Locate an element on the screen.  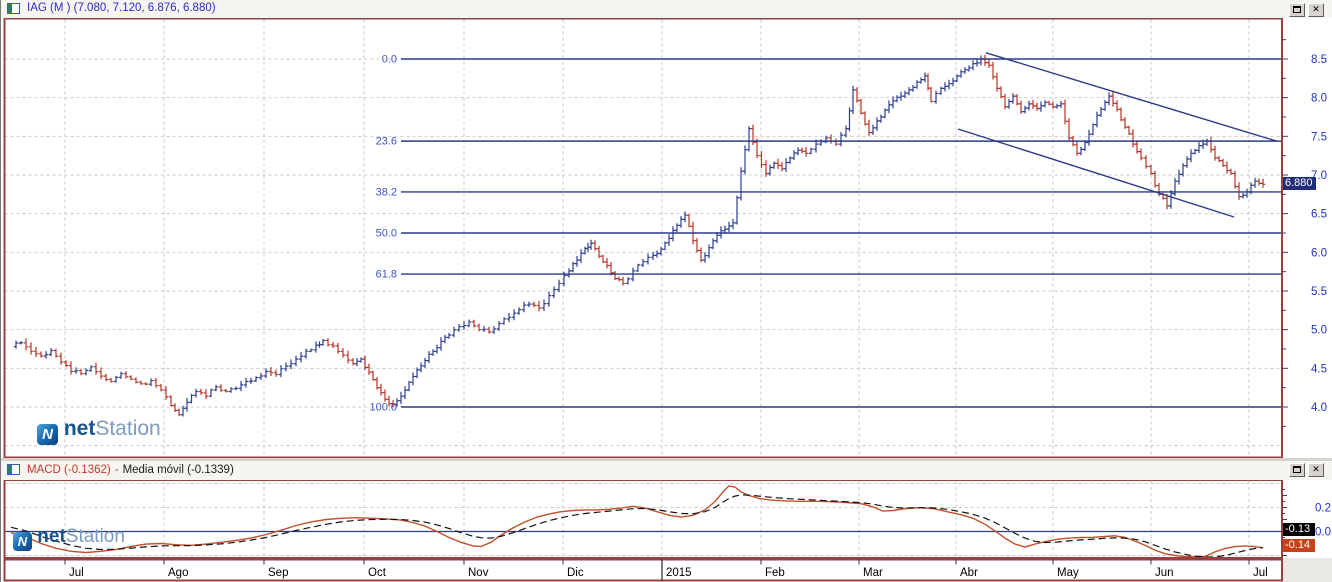
price-axis-label: 5.5 is located at coordinates (1319, 292).